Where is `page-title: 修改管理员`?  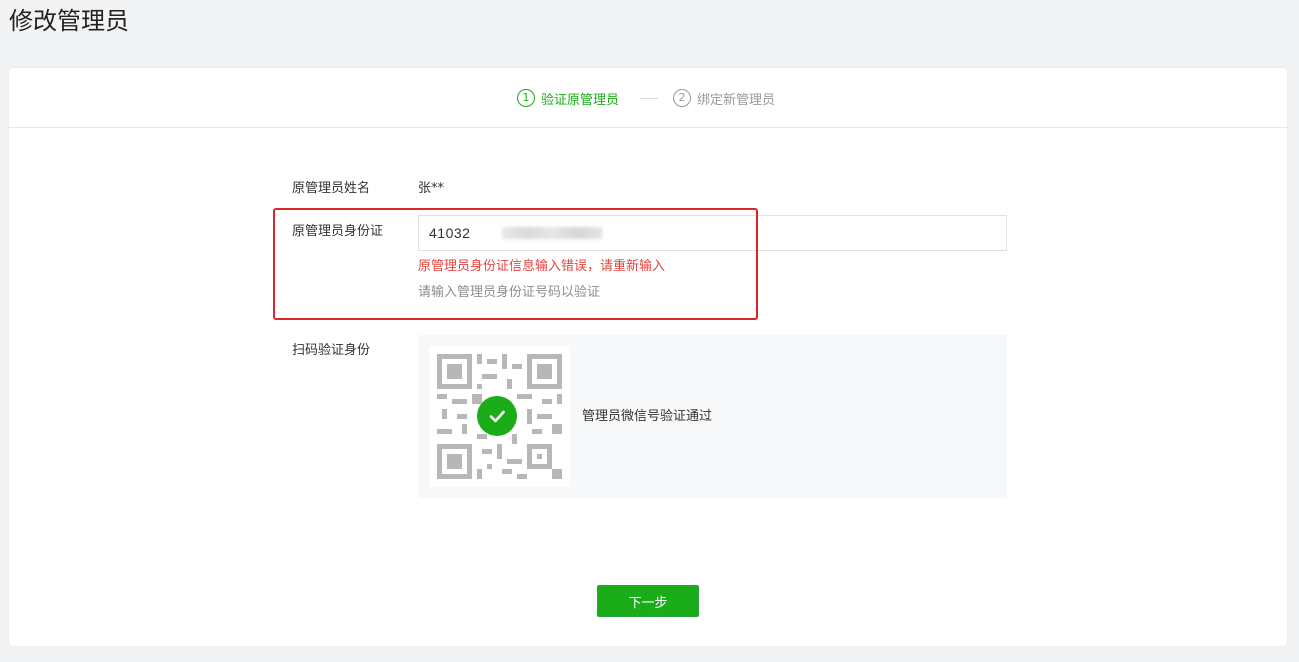 page-title: 修改管理员 is located at coordinates (69, 21).